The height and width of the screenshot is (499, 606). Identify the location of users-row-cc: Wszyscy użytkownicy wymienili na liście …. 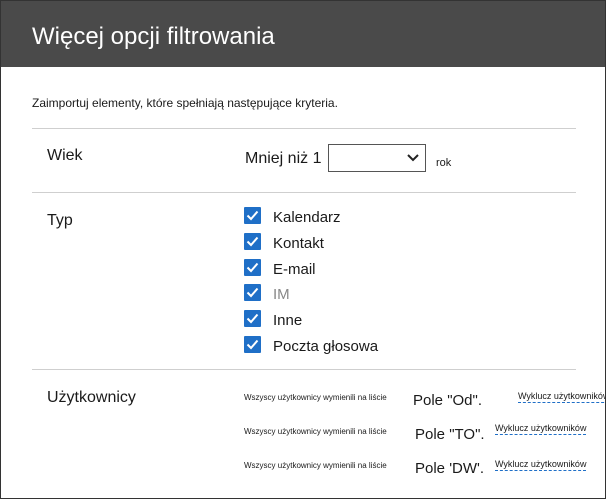
(424, 468).